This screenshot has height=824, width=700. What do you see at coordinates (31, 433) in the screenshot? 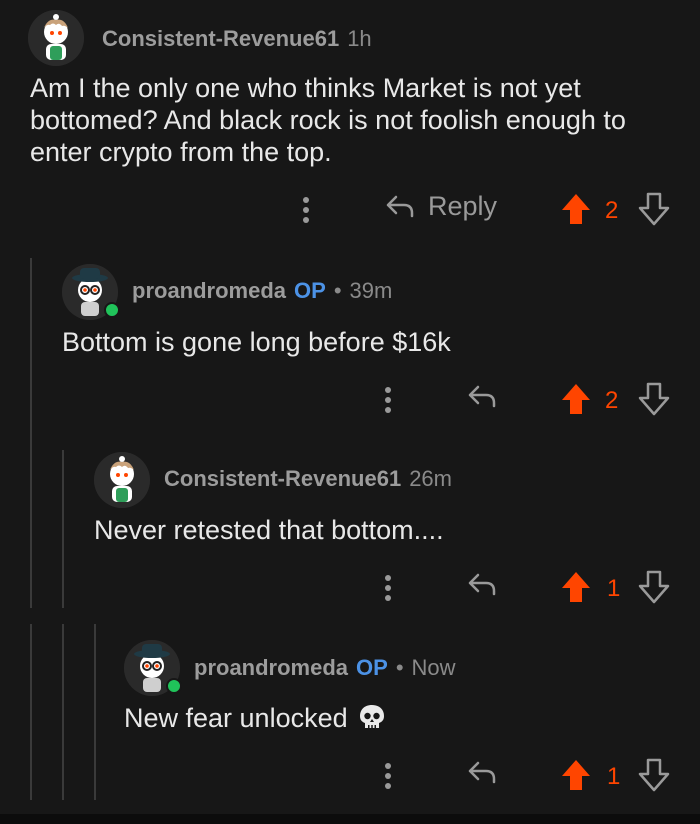
I see `thread-line` at bounding box center [31, 433].